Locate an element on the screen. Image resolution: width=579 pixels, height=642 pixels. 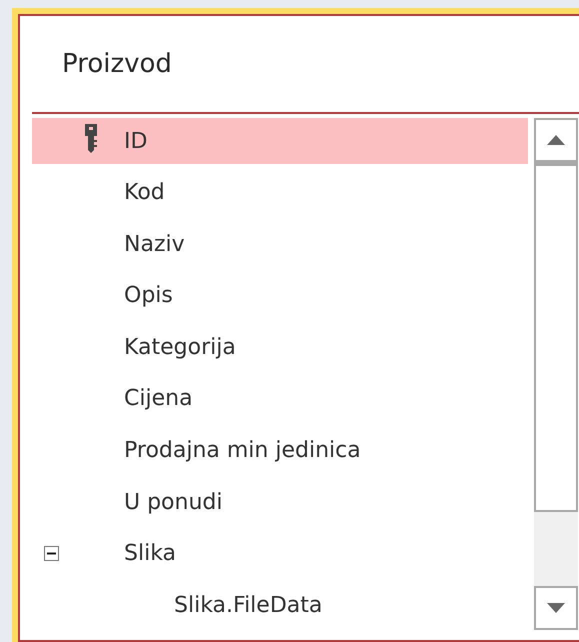
field-row: Naziv is located at coordinates (280, 244).